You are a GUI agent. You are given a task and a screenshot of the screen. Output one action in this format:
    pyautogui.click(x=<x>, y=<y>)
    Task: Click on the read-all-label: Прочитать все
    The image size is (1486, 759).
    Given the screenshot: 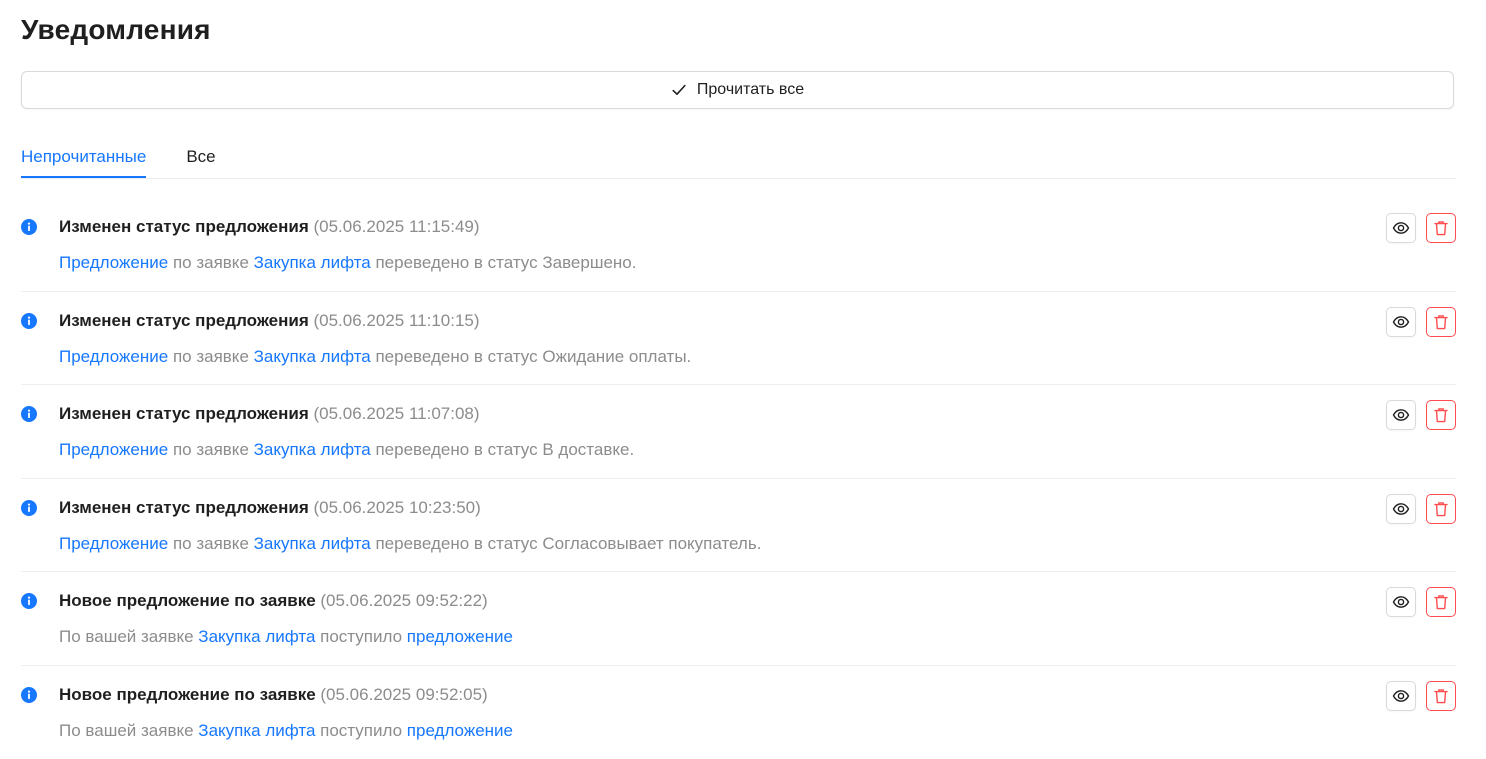 What is the action you would take?
    pyautogui.click(x=750, y=90)
    